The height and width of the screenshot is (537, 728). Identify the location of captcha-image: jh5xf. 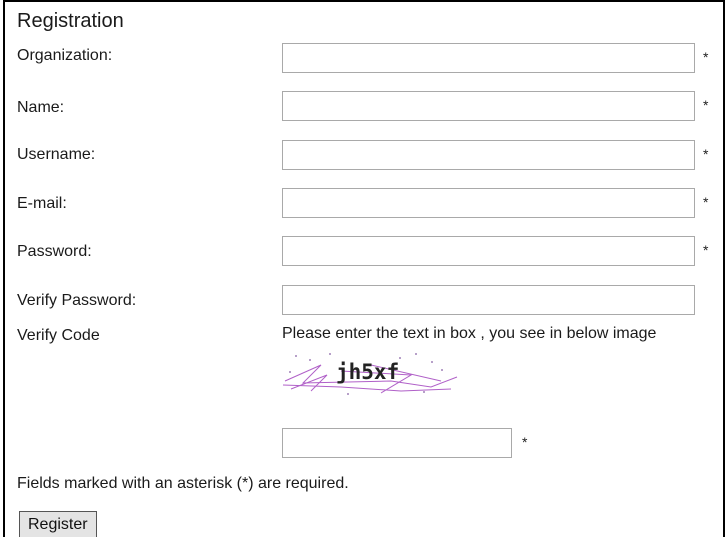
(370, 374).